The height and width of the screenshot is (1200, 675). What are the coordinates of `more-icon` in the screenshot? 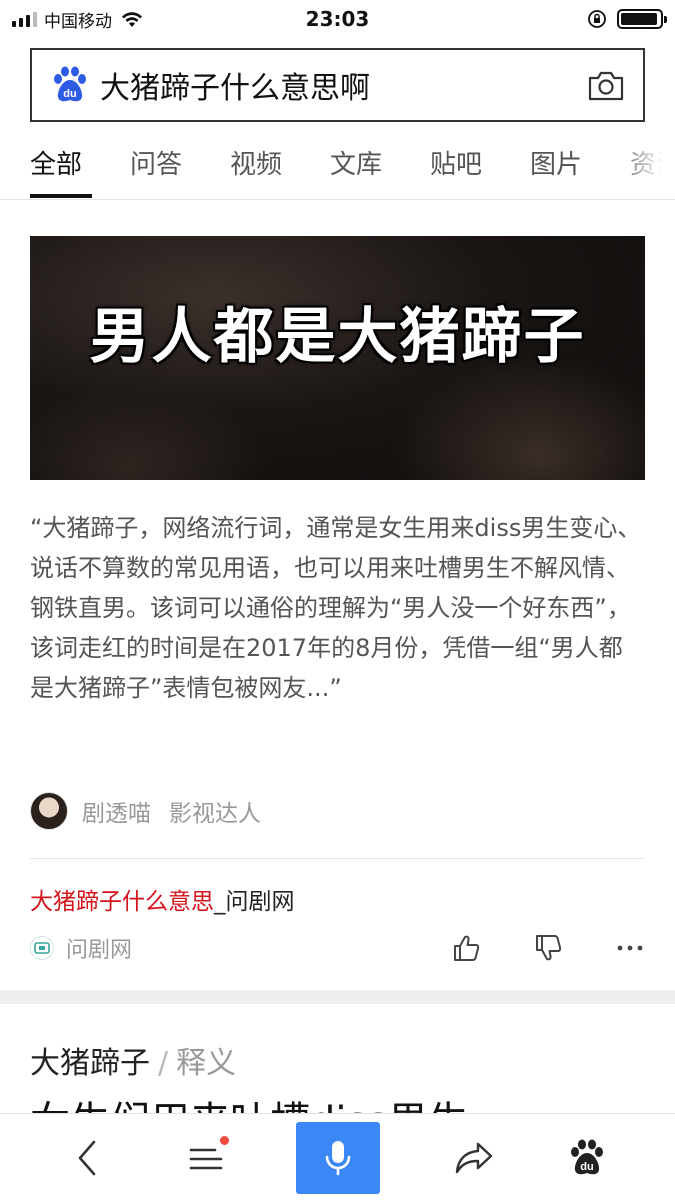 It's located at (630, 948).